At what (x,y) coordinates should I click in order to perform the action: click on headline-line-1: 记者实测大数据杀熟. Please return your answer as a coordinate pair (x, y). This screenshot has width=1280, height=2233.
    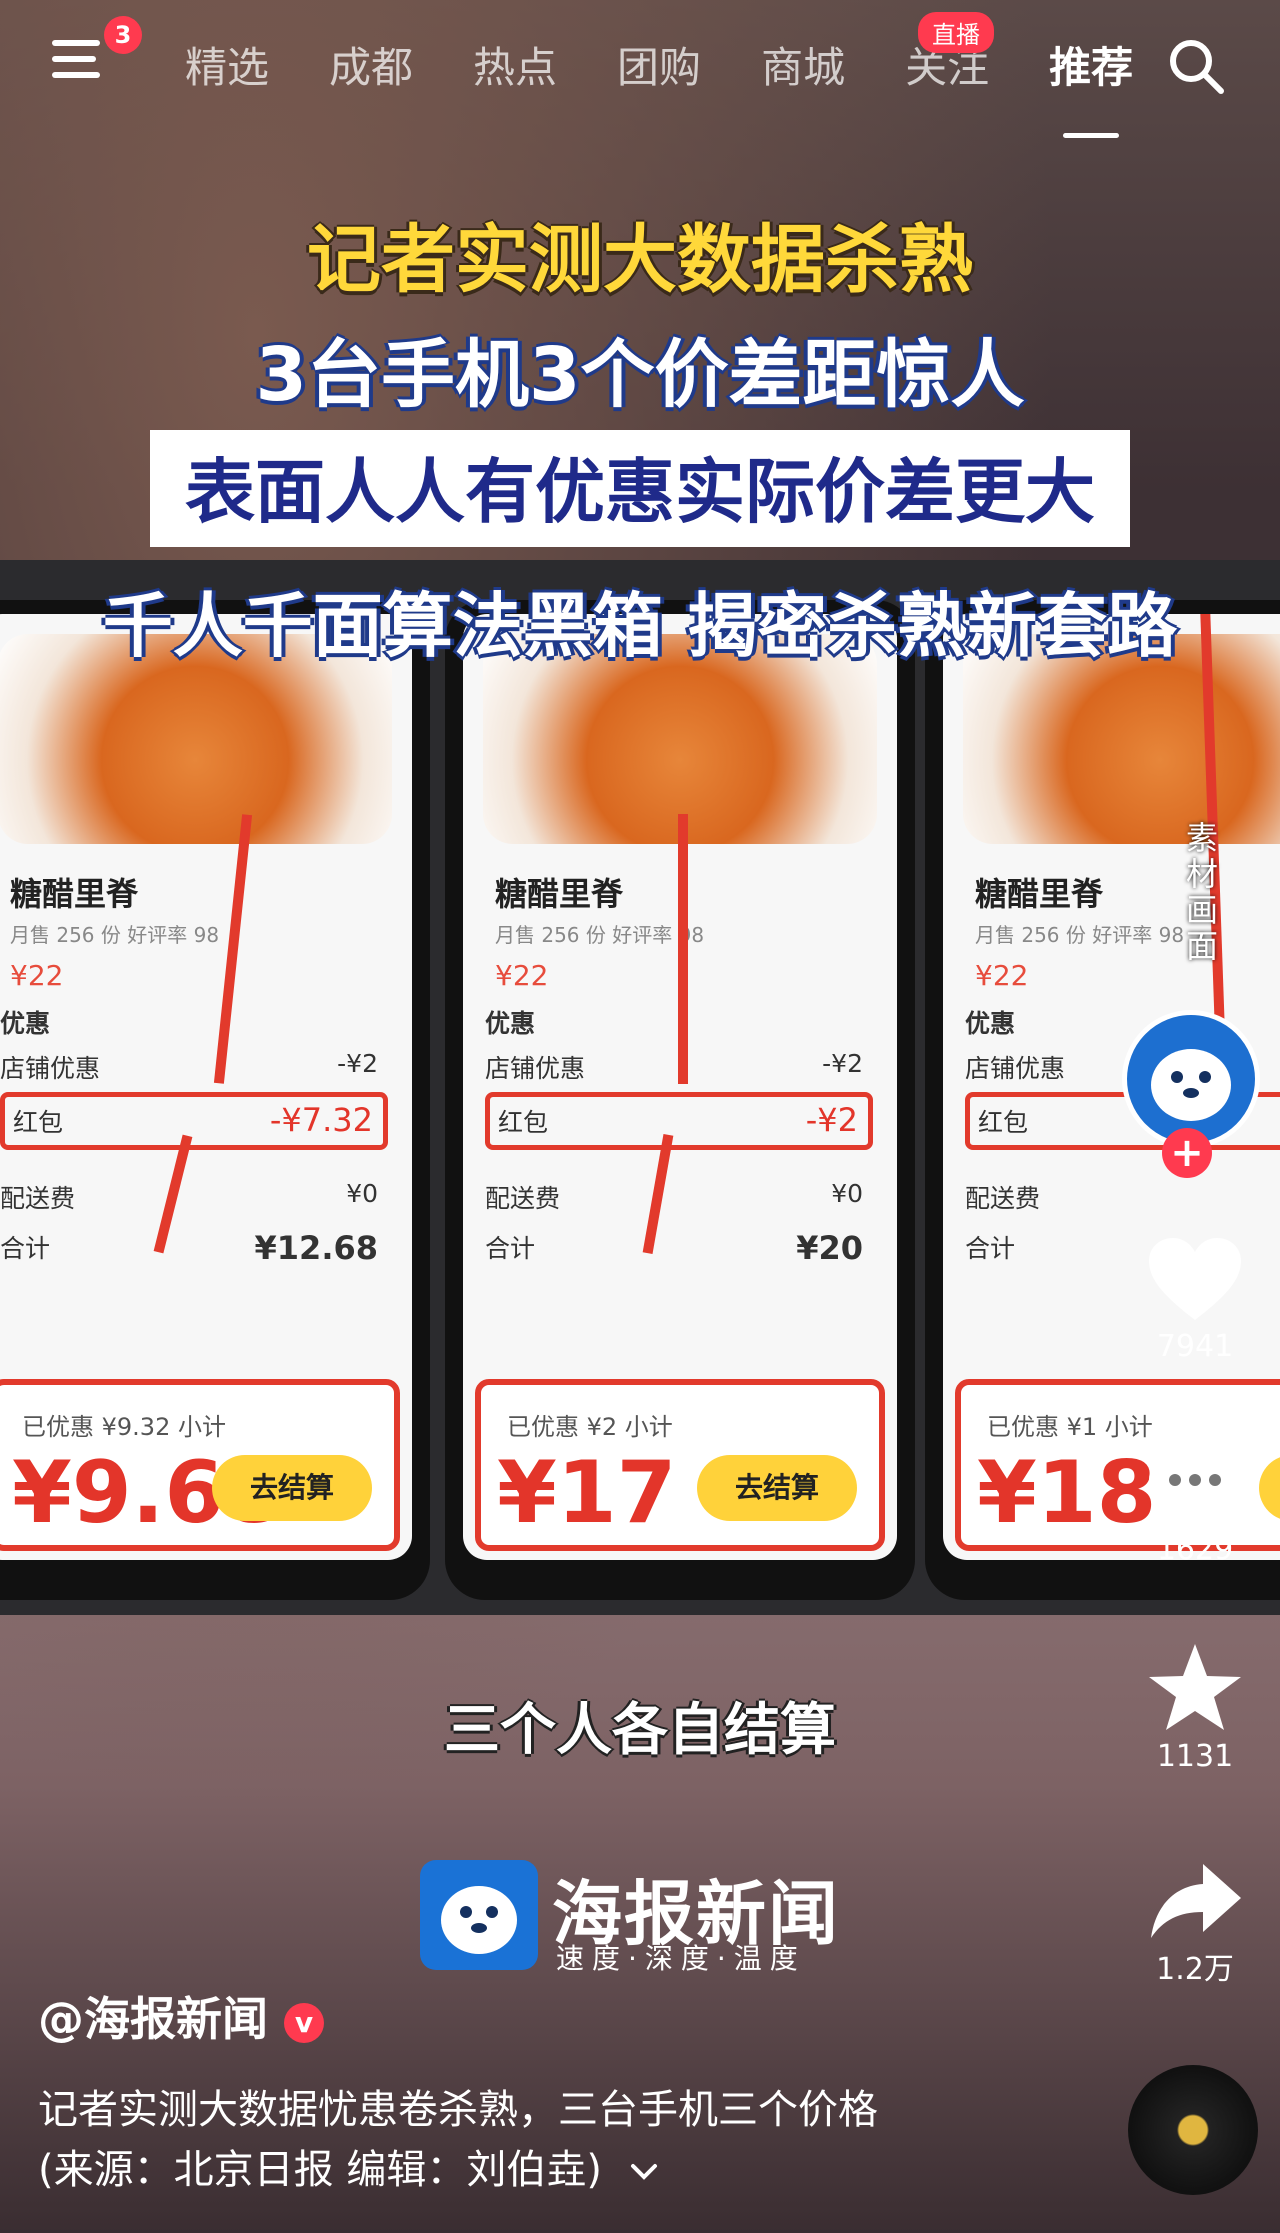
    Looking at the image, I should click on (640, 260).